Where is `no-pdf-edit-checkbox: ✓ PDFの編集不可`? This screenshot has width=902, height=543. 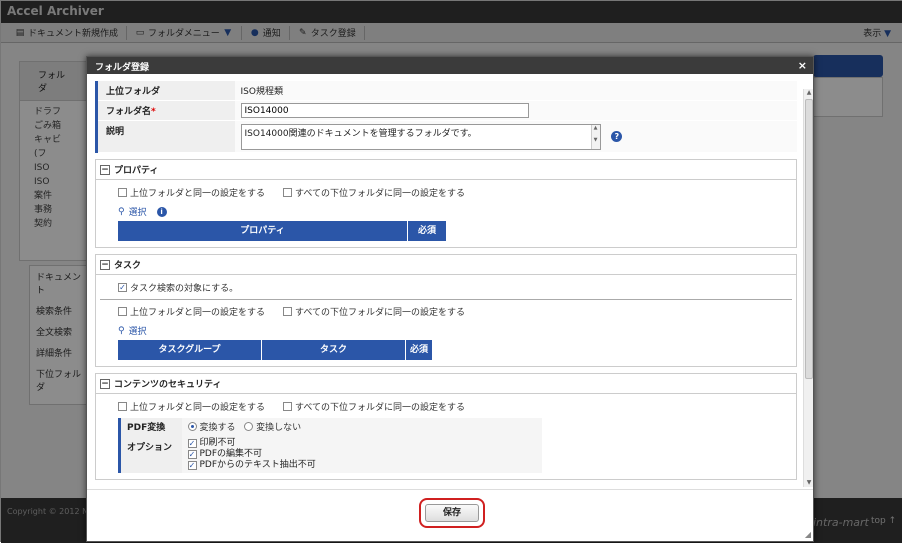
no-pdf-edit-checkbox: ✓ PDFの編集不可 is located at coordinates (361, 454).